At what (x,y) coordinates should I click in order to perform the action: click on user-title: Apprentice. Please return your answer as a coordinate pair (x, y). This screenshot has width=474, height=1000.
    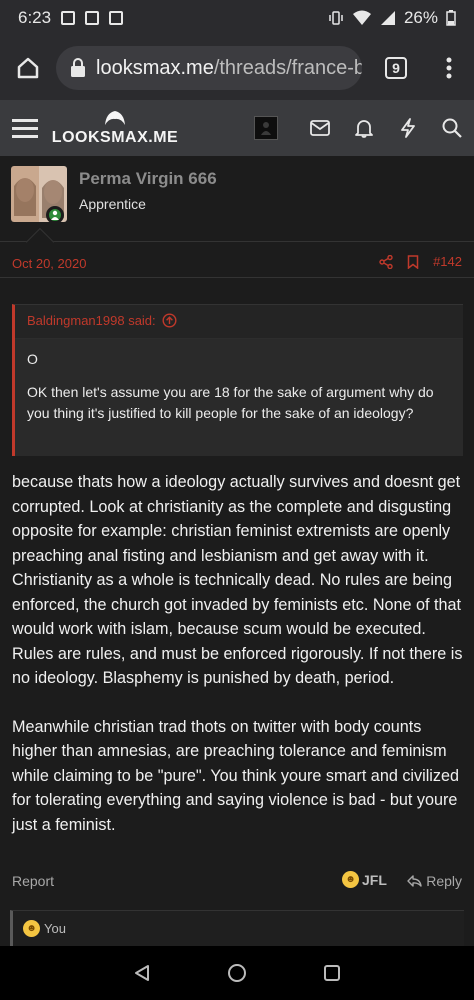
    Looking at the image, I should click on (112, 204).